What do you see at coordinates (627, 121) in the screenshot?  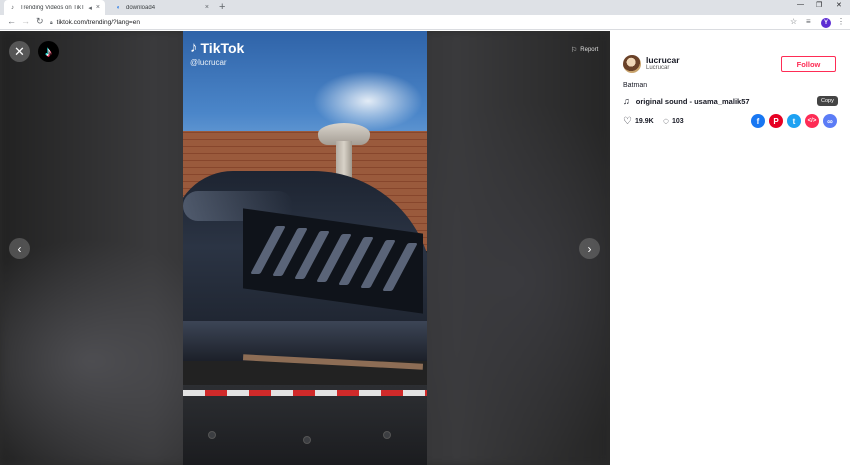 I see `heart-icon: ♡` at bounding box center [627, 121].